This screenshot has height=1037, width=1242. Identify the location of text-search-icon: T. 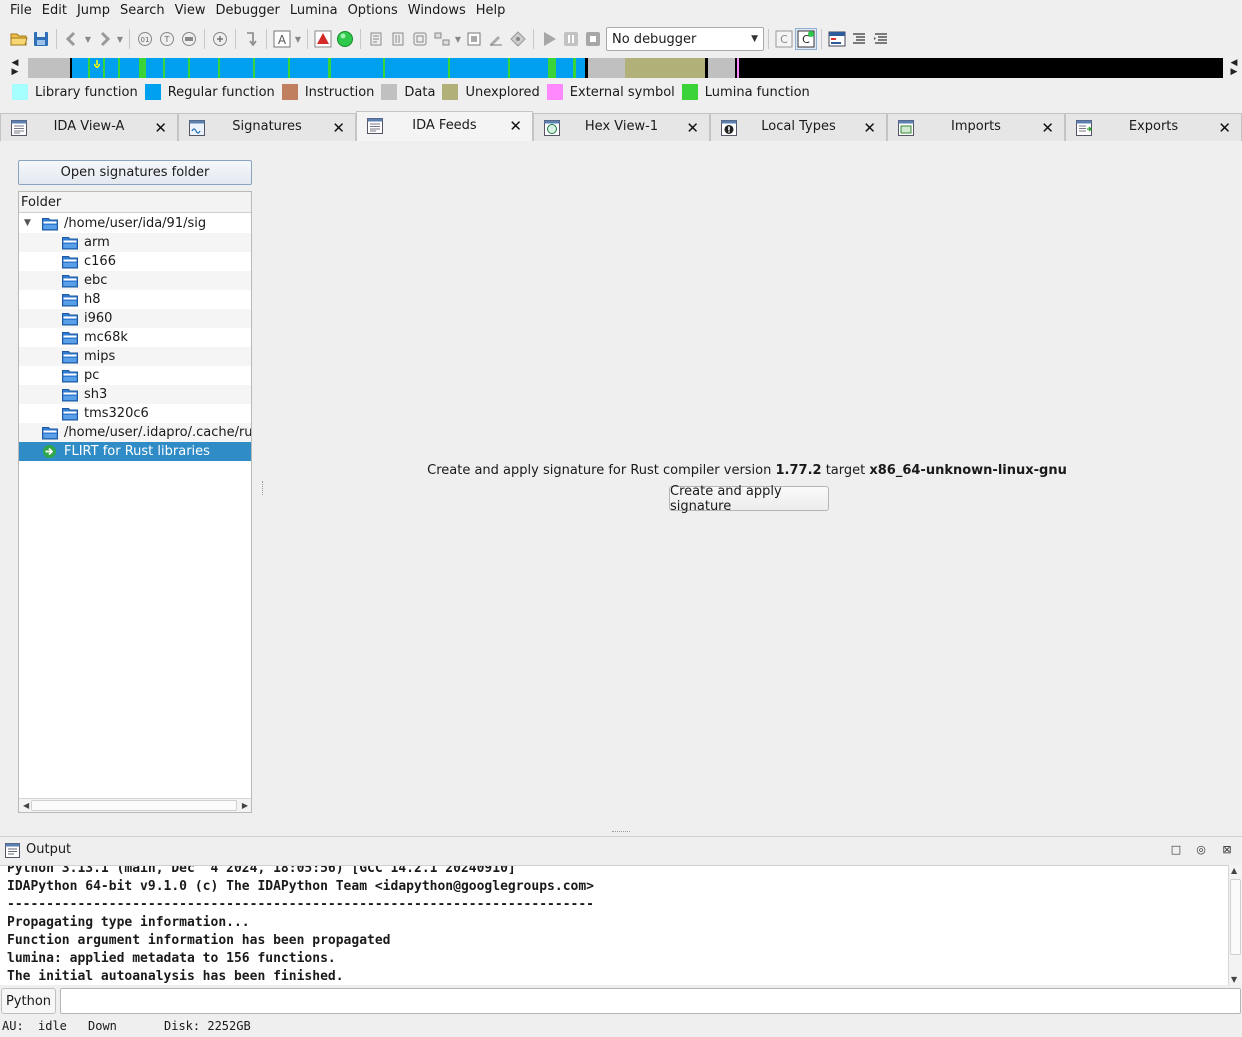
(167, 39).